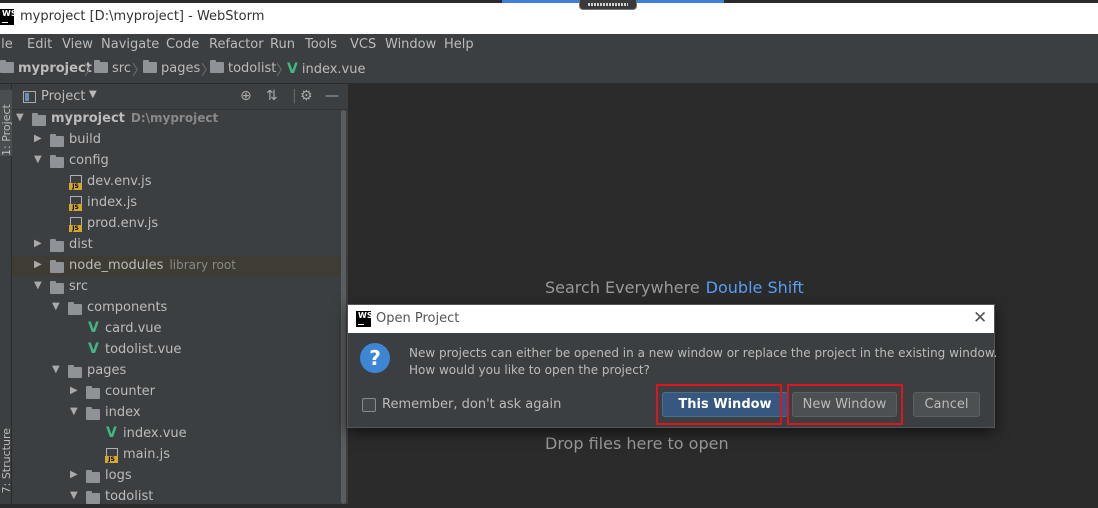 The width and height of the screenshot is (1098, 508). I want to click on tree-item-label: todolist.vue, so click(143, 349).